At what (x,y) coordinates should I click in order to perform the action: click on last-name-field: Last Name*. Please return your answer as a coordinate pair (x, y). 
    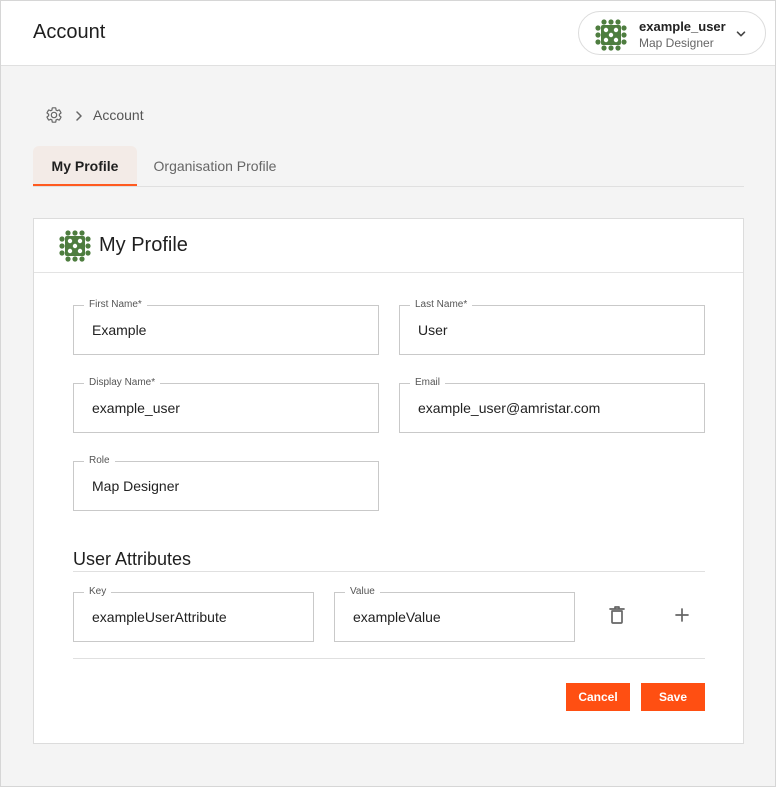
    Looking at the image, I should click on (552, 326).